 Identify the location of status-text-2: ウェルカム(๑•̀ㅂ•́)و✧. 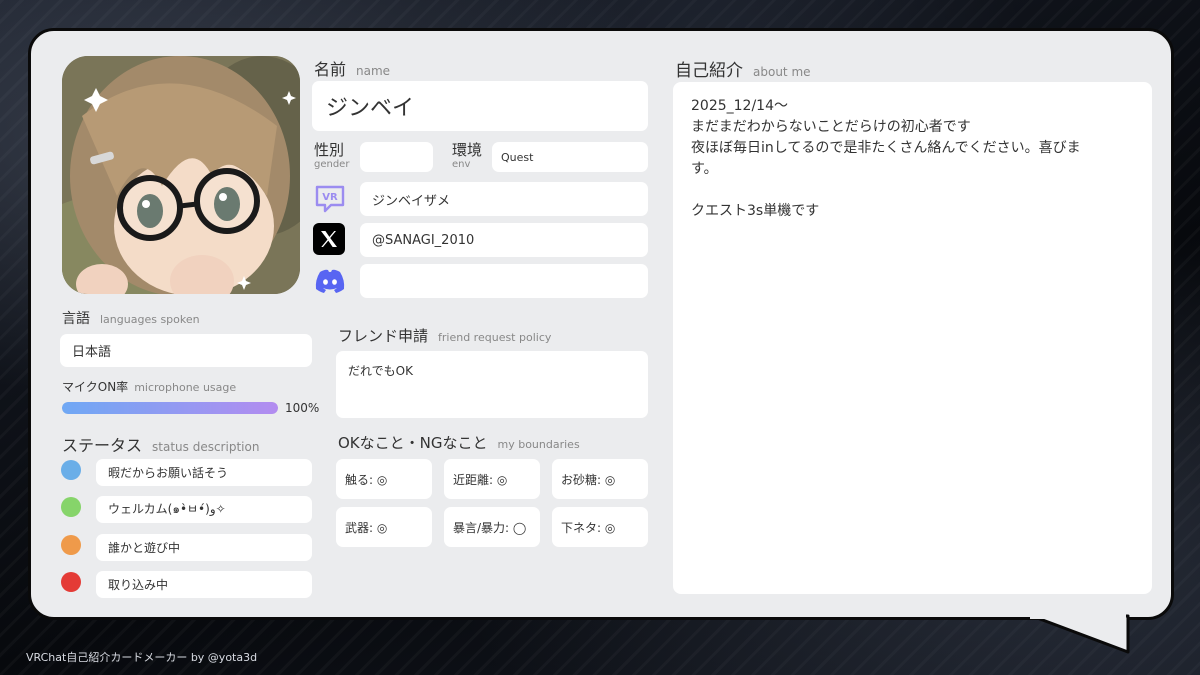
(204, 509).